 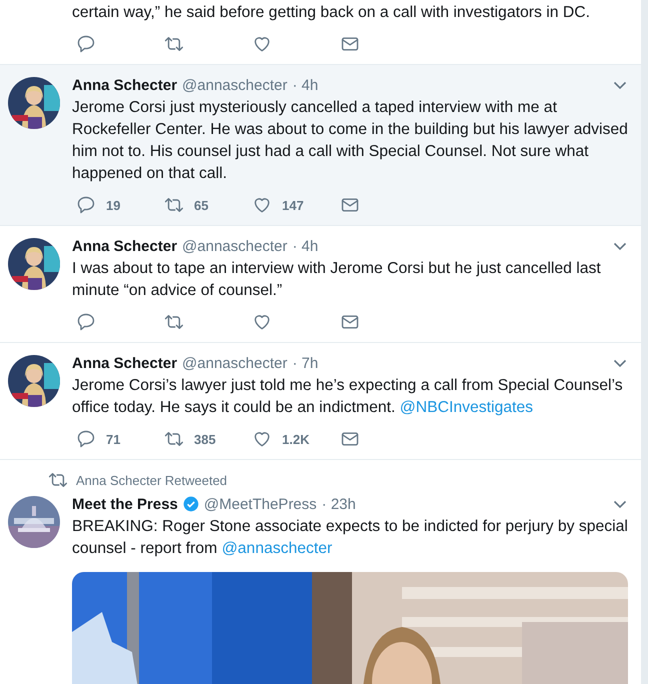 I want to click on like-button: 1.2K, so click(x=292, y=439).